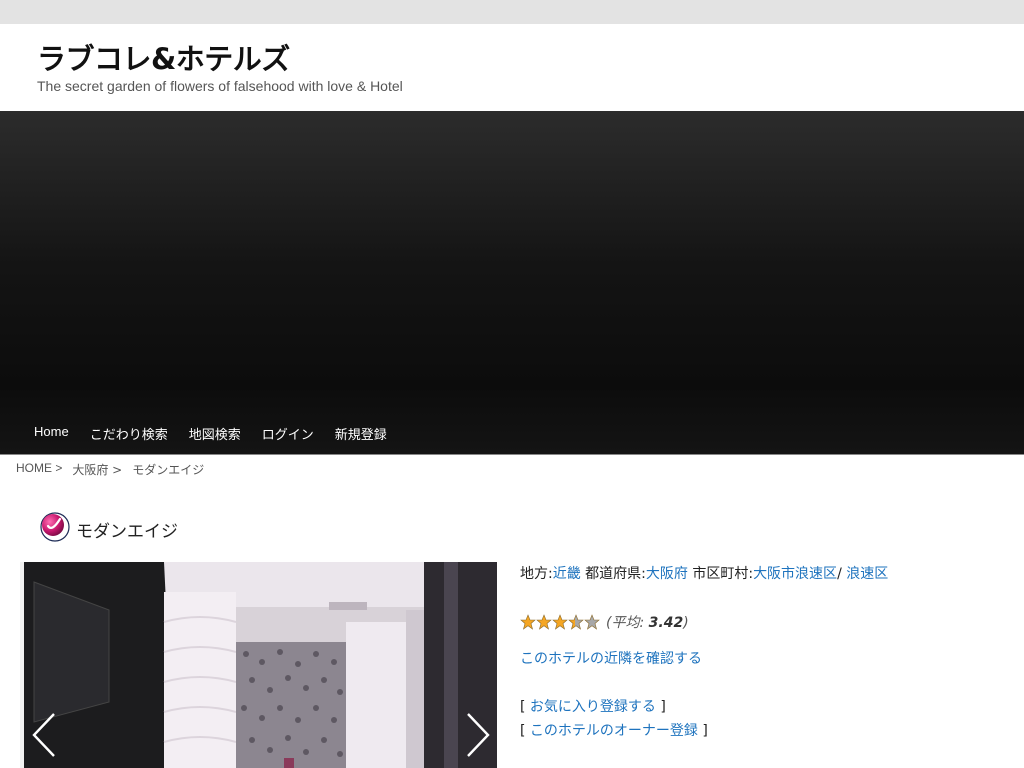 Image resolution: width=1024 pixels, height=768 pixels. Describe the element at coordinates (686, 623) in the screenshot. I see `rating-close: )` at that location.